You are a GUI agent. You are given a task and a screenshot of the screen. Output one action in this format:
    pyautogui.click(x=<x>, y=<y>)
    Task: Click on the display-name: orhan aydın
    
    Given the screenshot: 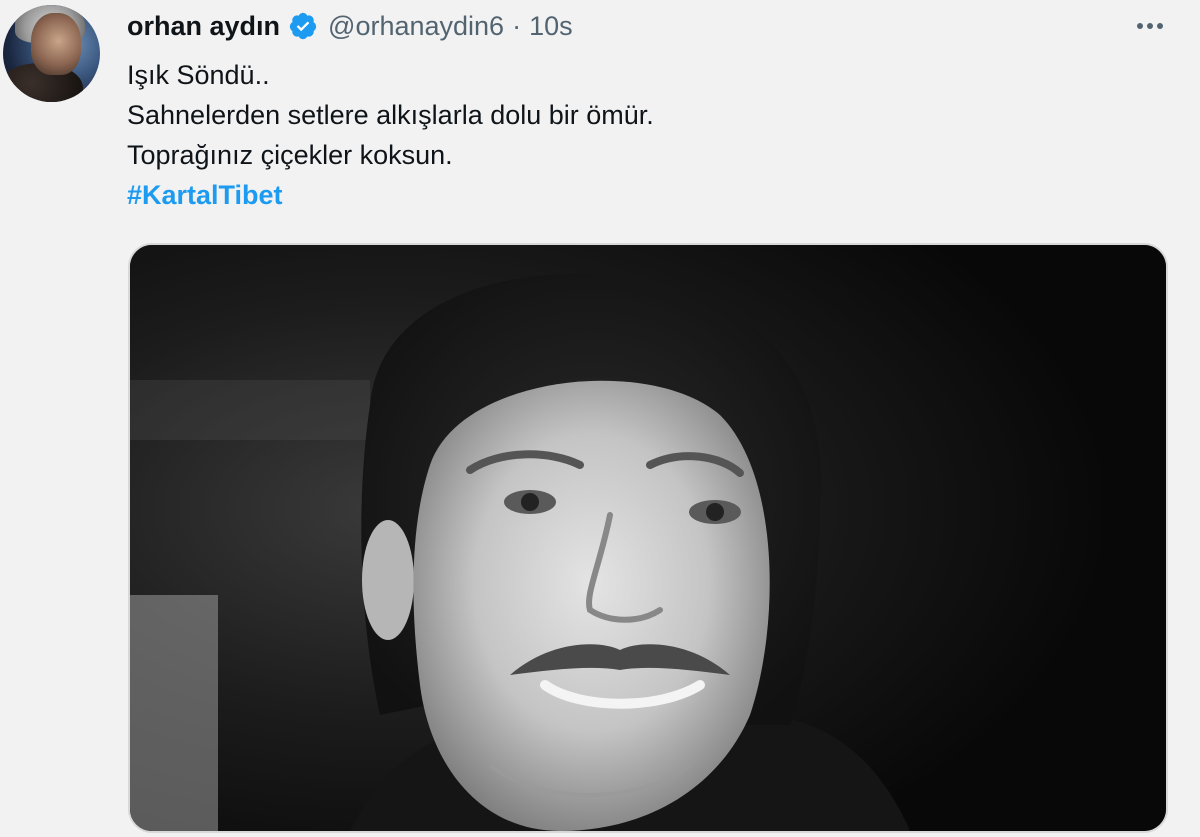 What is the action you would take?
    pyautogui.click(x=203, y=26)
    